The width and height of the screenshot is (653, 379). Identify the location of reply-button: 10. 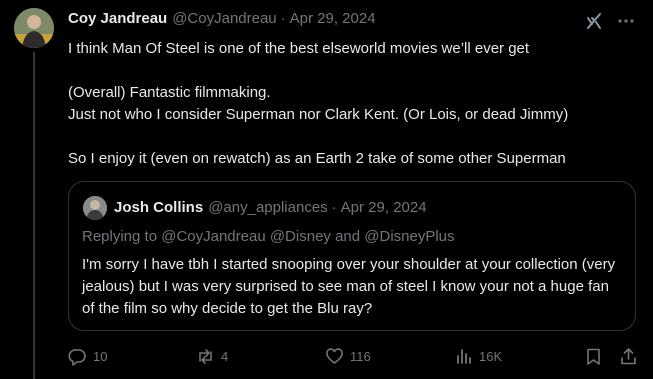
(87, 356).